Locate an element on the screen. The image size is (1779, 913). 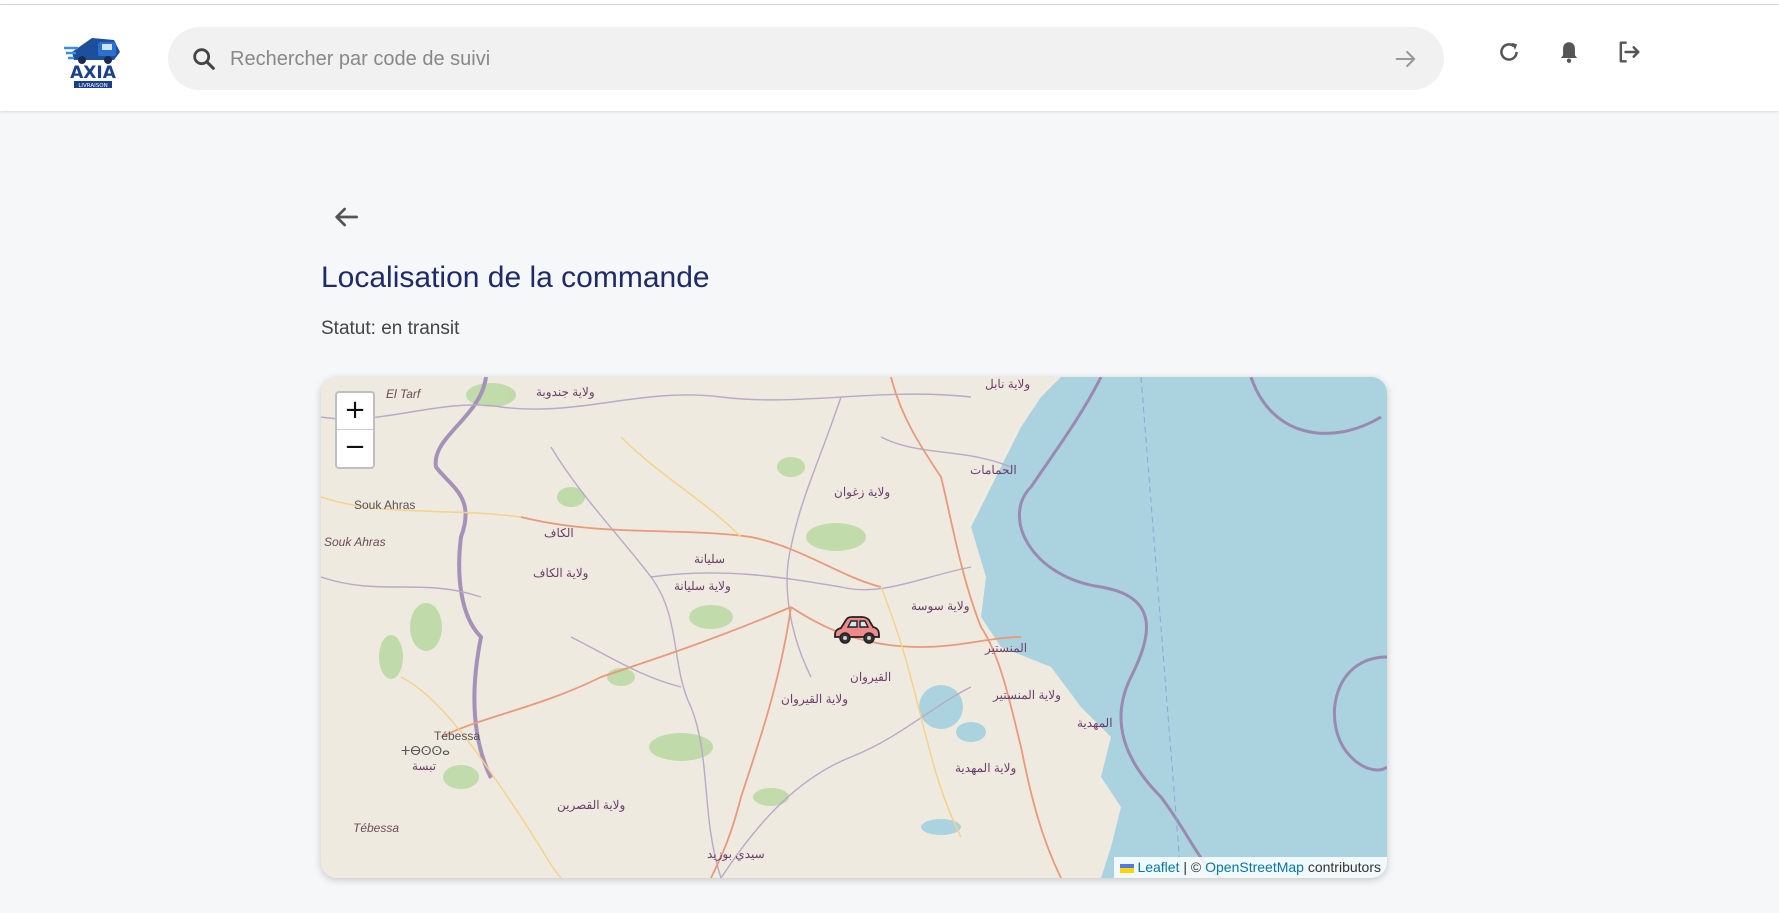
arrow-right-icon is located at coordinates (1406, 59).